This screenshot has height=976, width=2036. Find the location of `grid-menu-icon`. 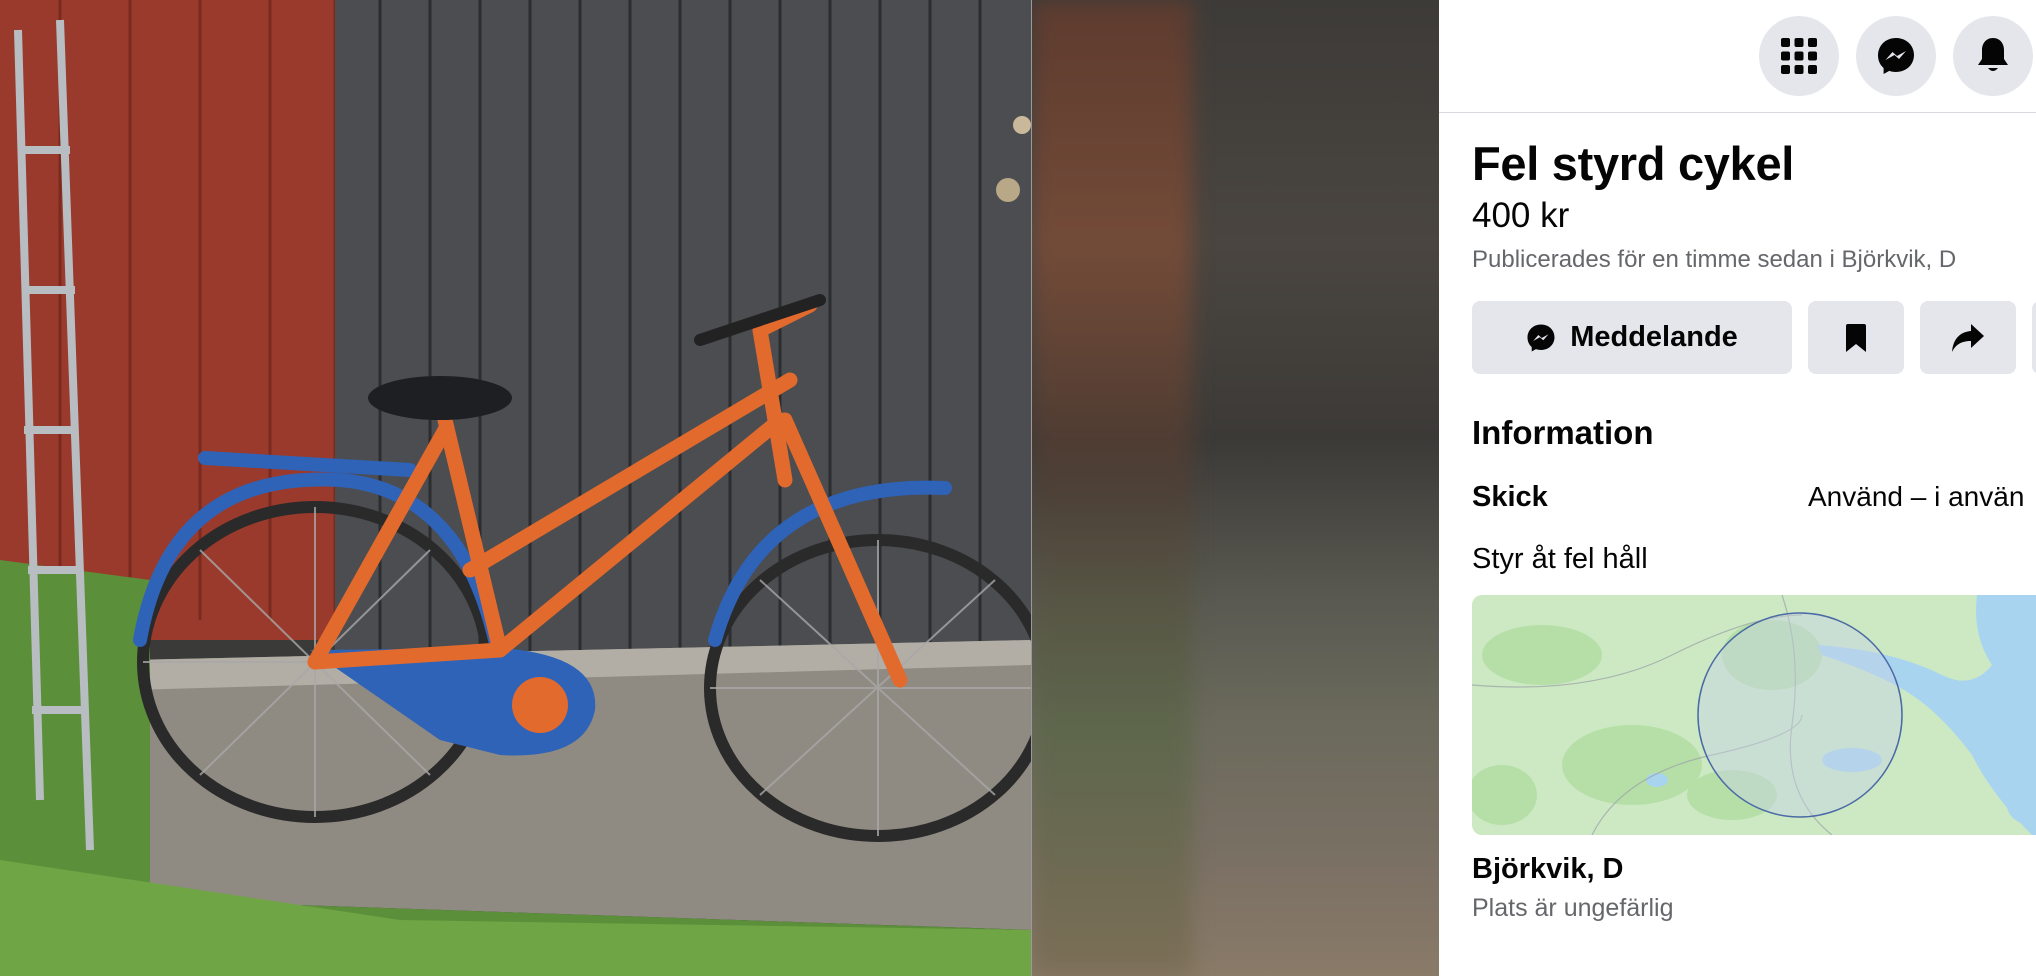

grid-menu-icon is located at coordinates (1799, 56).